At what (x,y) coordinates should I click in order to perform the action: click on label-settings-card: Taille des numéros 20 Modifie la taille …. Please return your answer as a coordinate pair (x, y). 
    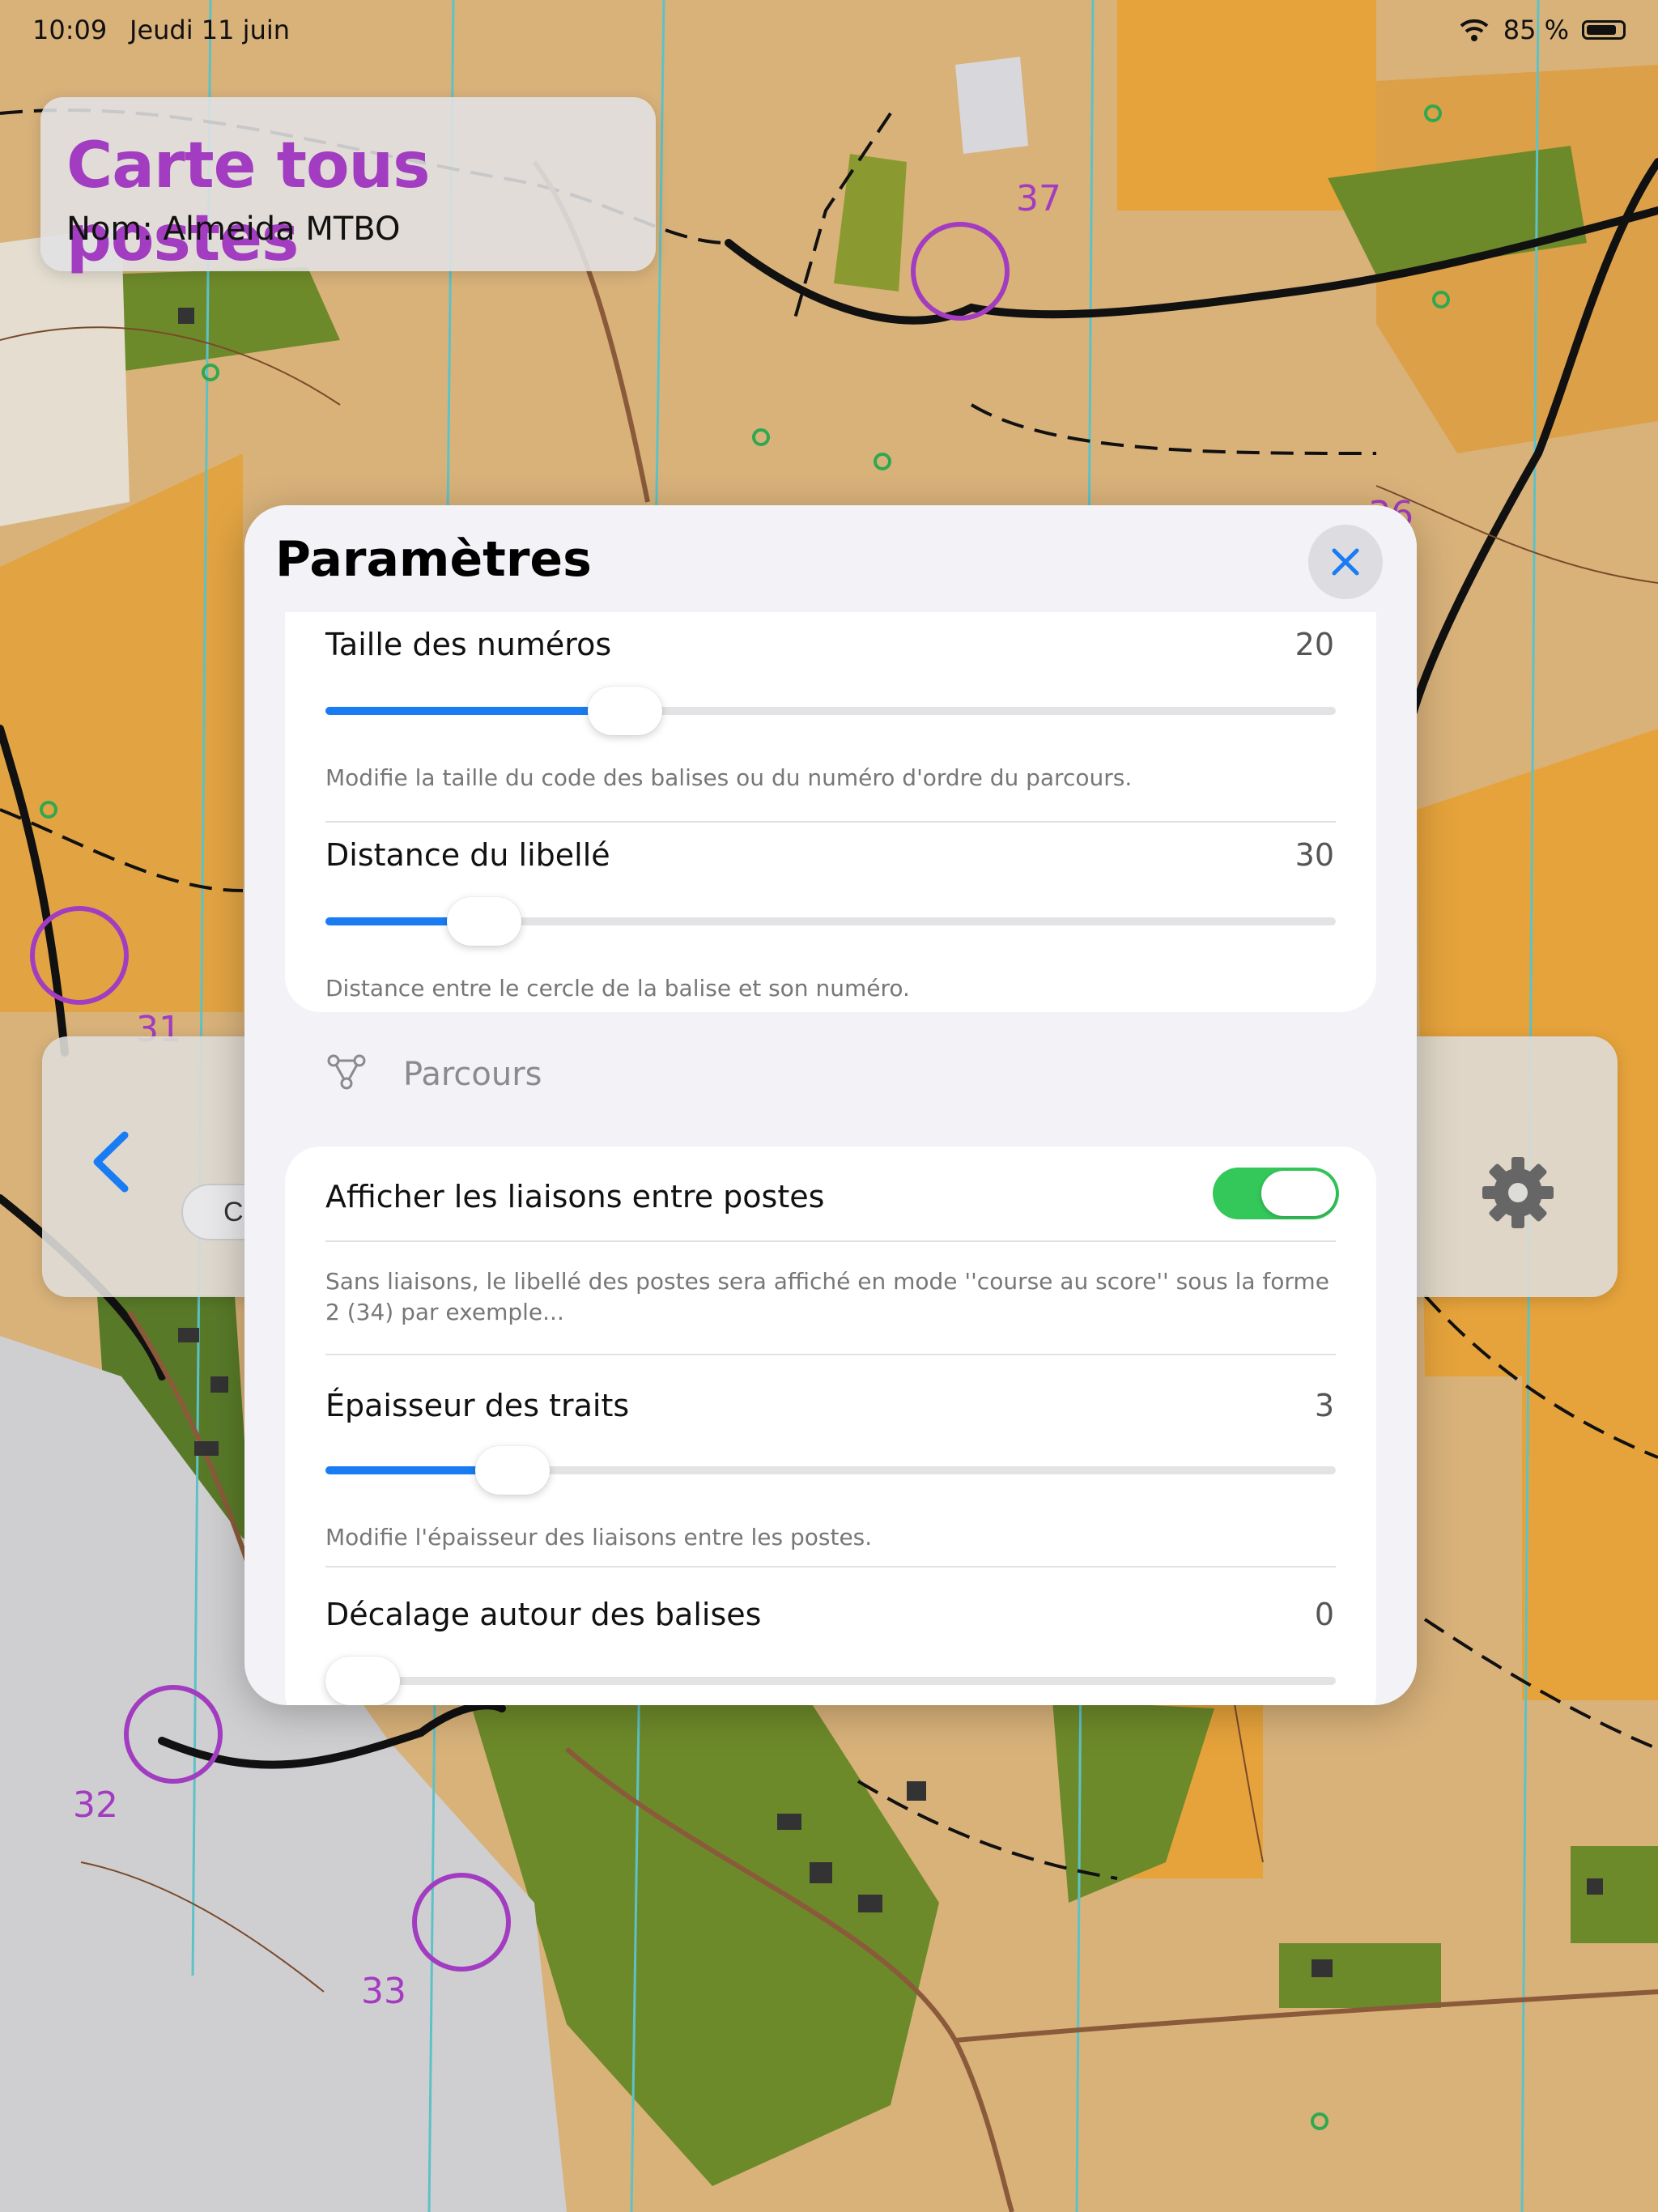
    Looking at the image, I should click on (830, 812).